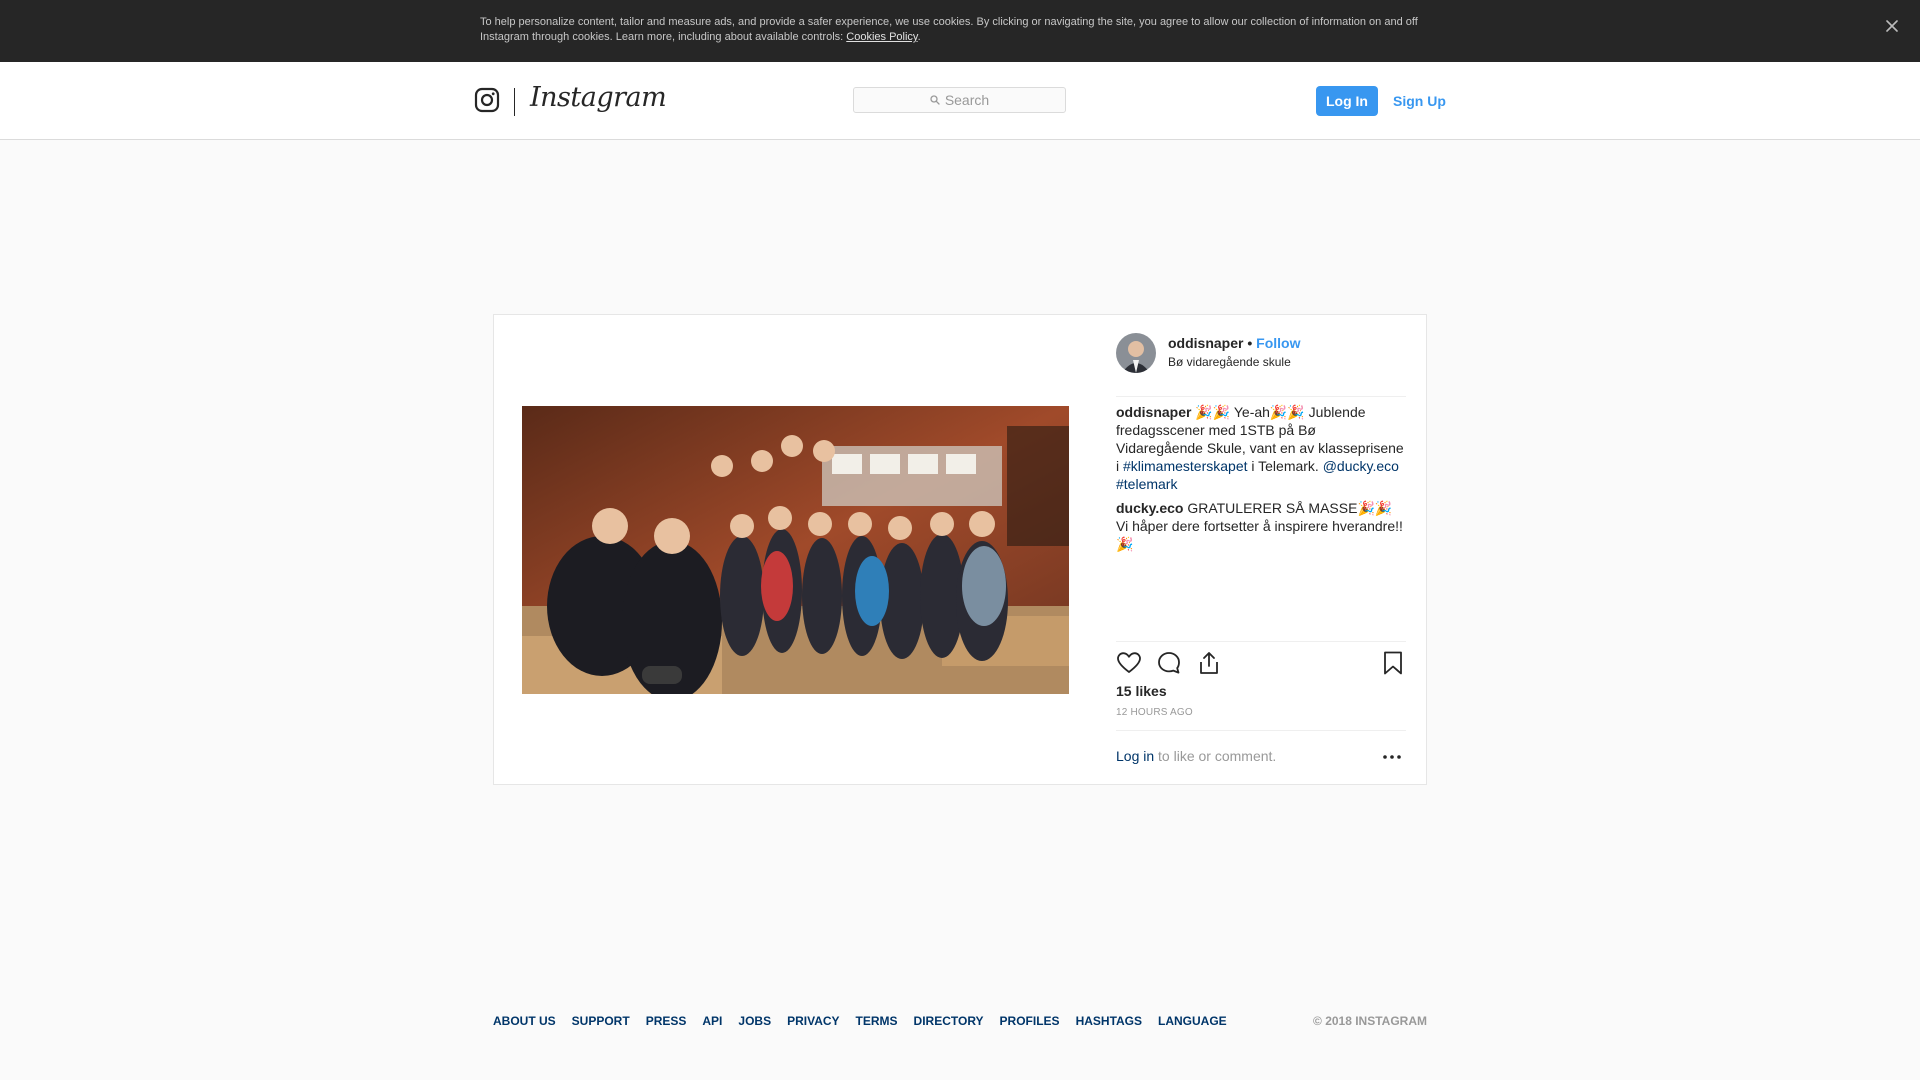 Image resolution: width=1920 pixels, height=1080 pixels. I want to click on footer-link-profiles: PROFILES, so click(1030, 1021).